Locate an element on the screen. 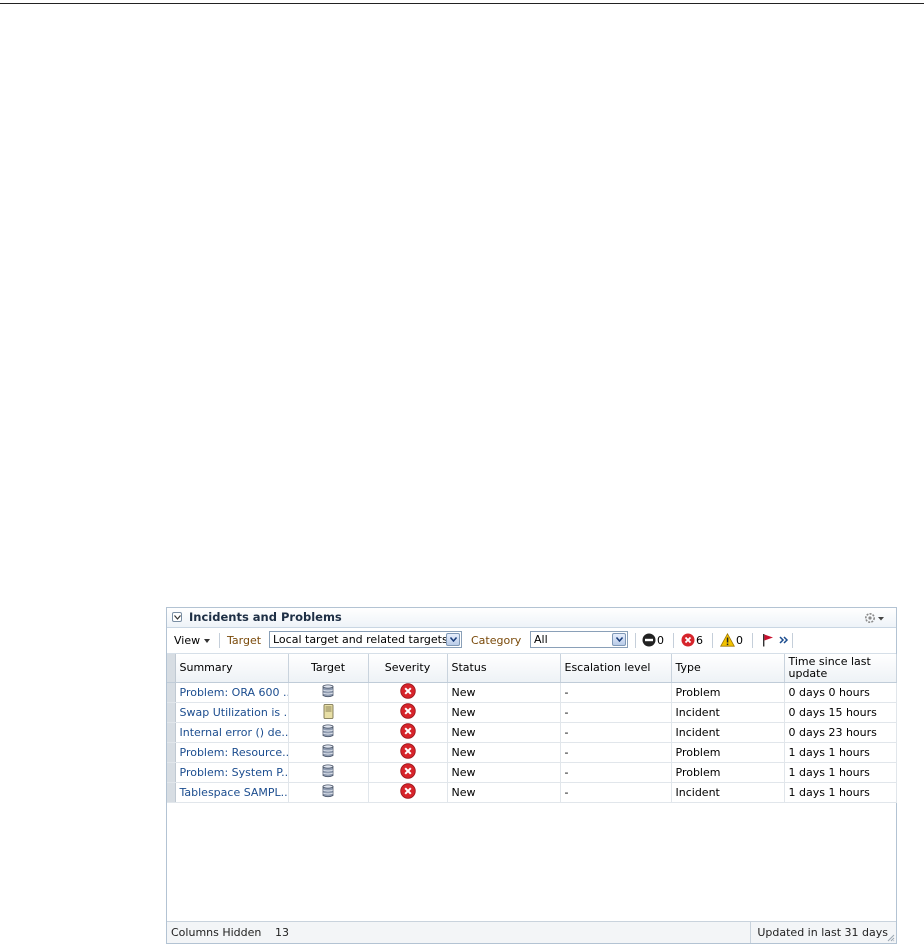  blocked-count-value: 0 is located at coordinates (660, 640).